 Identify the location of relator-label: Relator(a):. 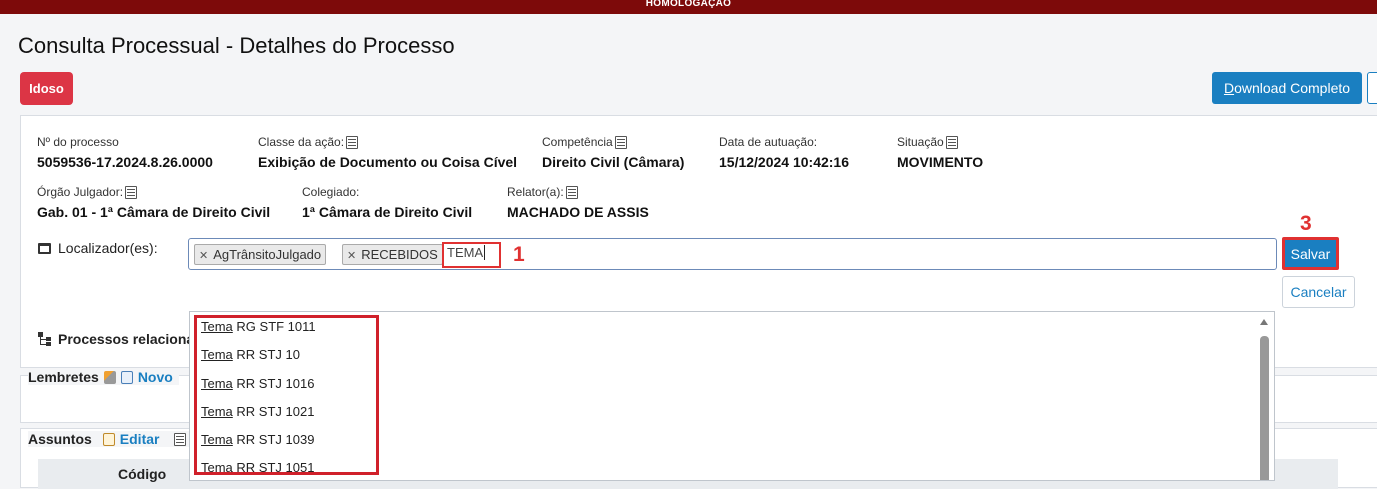
(535, 192).